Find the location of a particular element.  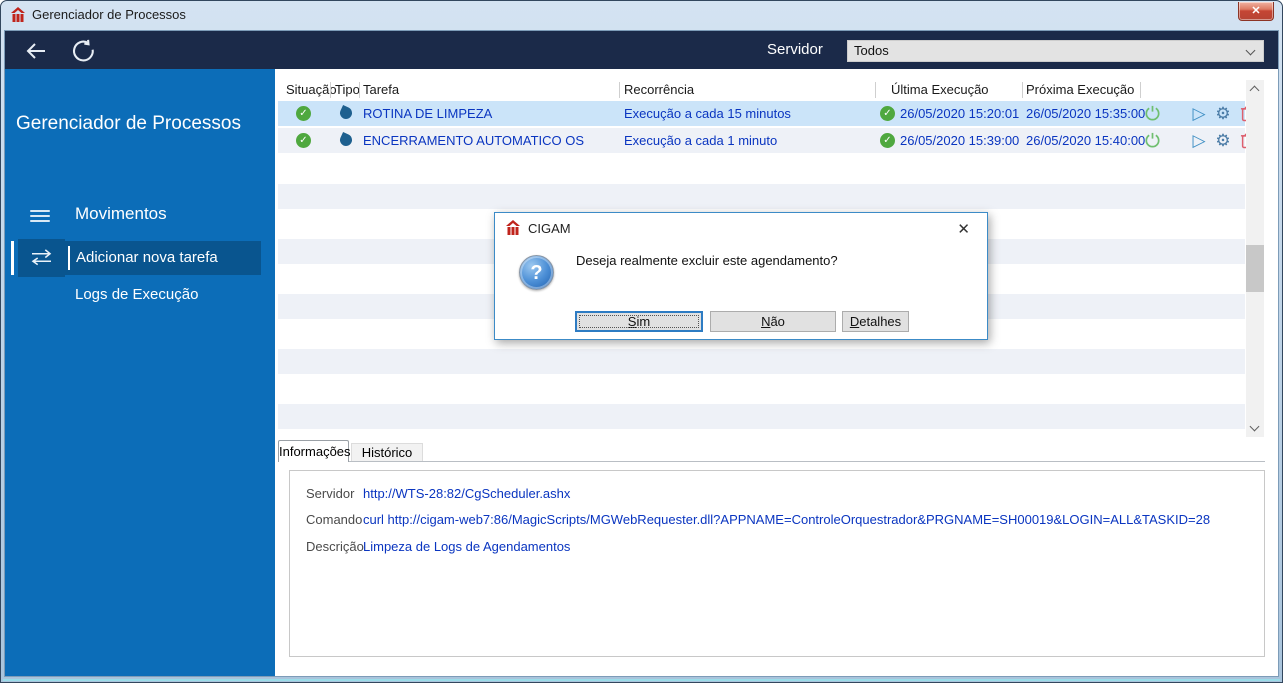

vertical-scrollbar is located at coordinates (1255, 258).